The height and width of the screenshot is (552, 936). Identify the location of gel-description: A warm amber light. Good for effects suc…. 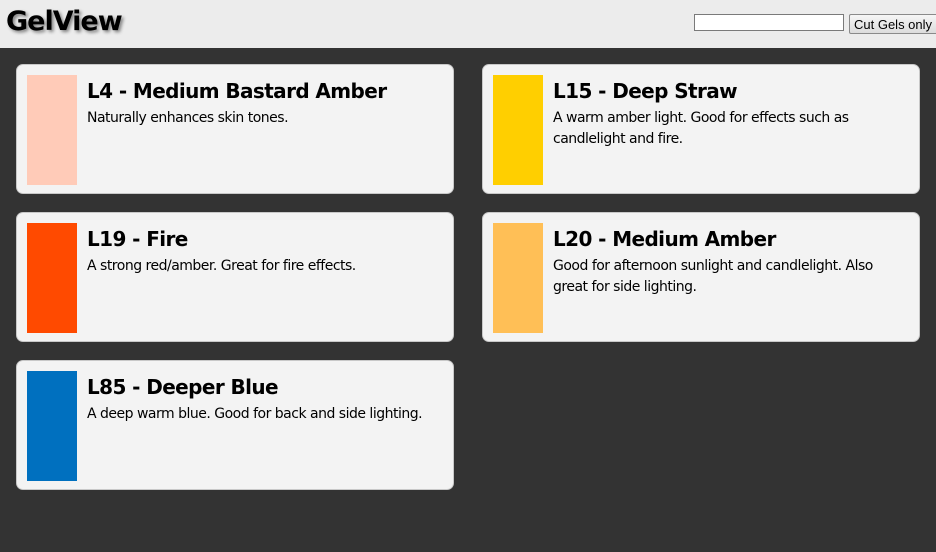
(701, 128).